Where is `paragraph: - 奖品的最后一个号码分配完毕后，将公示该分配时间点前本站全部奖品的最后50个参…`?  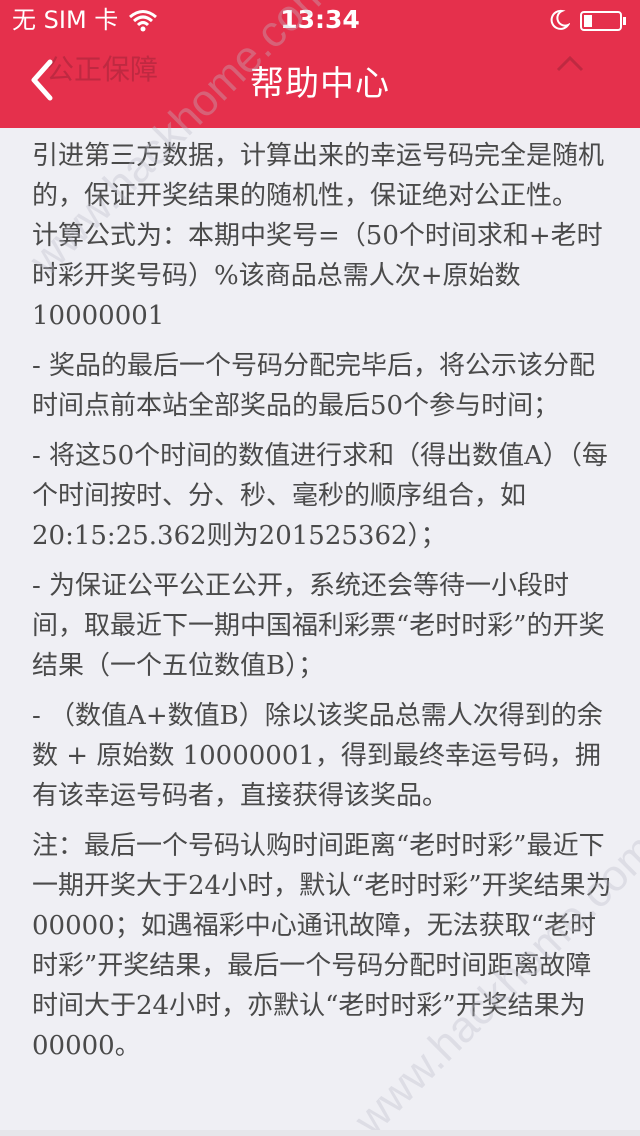
paragraph: - 奖品的最后一个号码分配完毕后，将公示该分配时间点前本站全部奖品的最后50个参… is located at coordinates (314, 386).